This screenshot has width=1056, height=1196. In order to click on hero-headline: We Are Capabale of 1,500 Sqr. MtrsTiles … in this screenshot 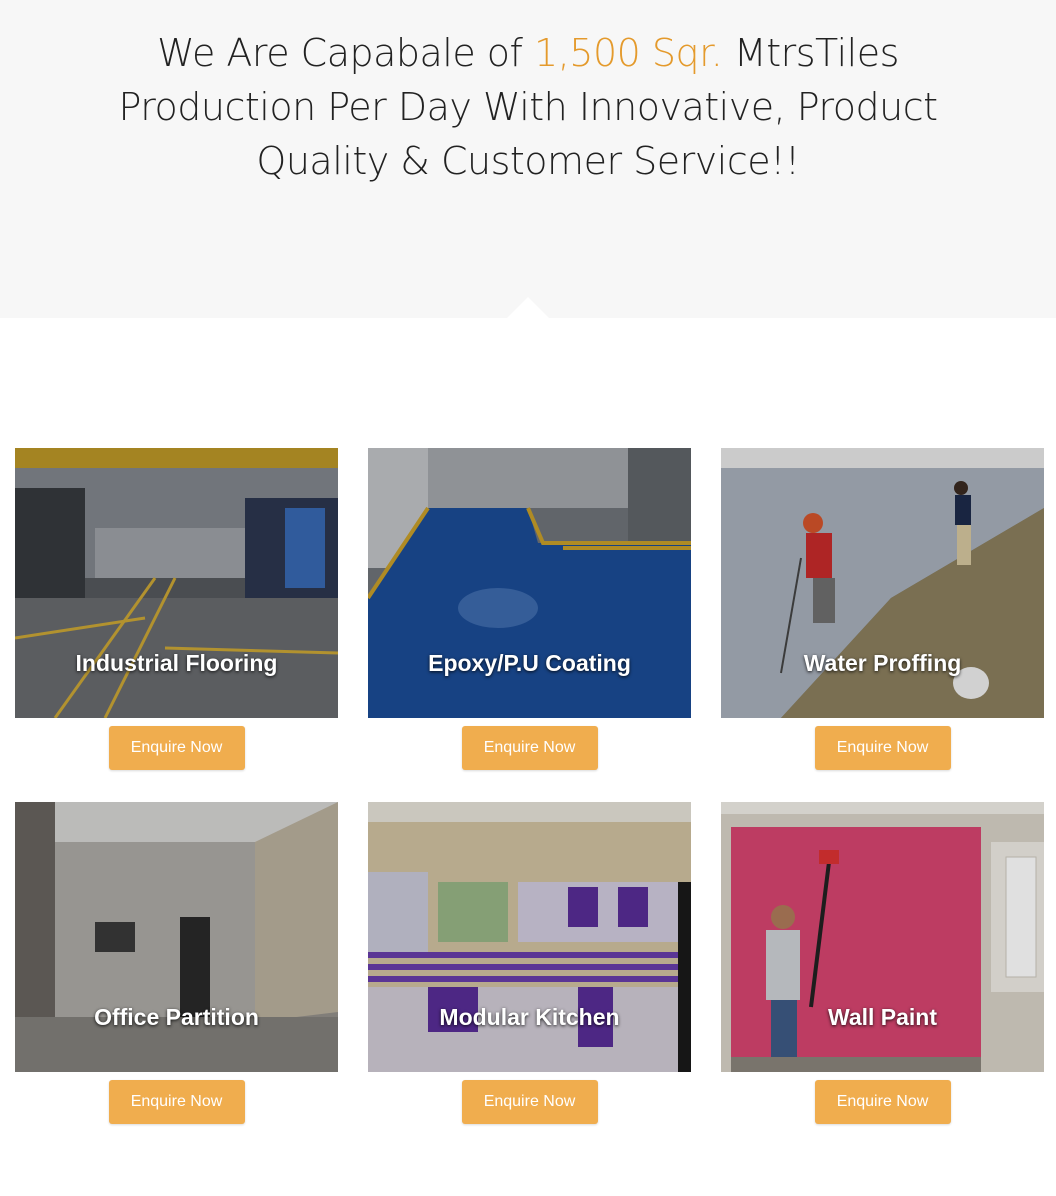, I will do `click(528, 107)`.